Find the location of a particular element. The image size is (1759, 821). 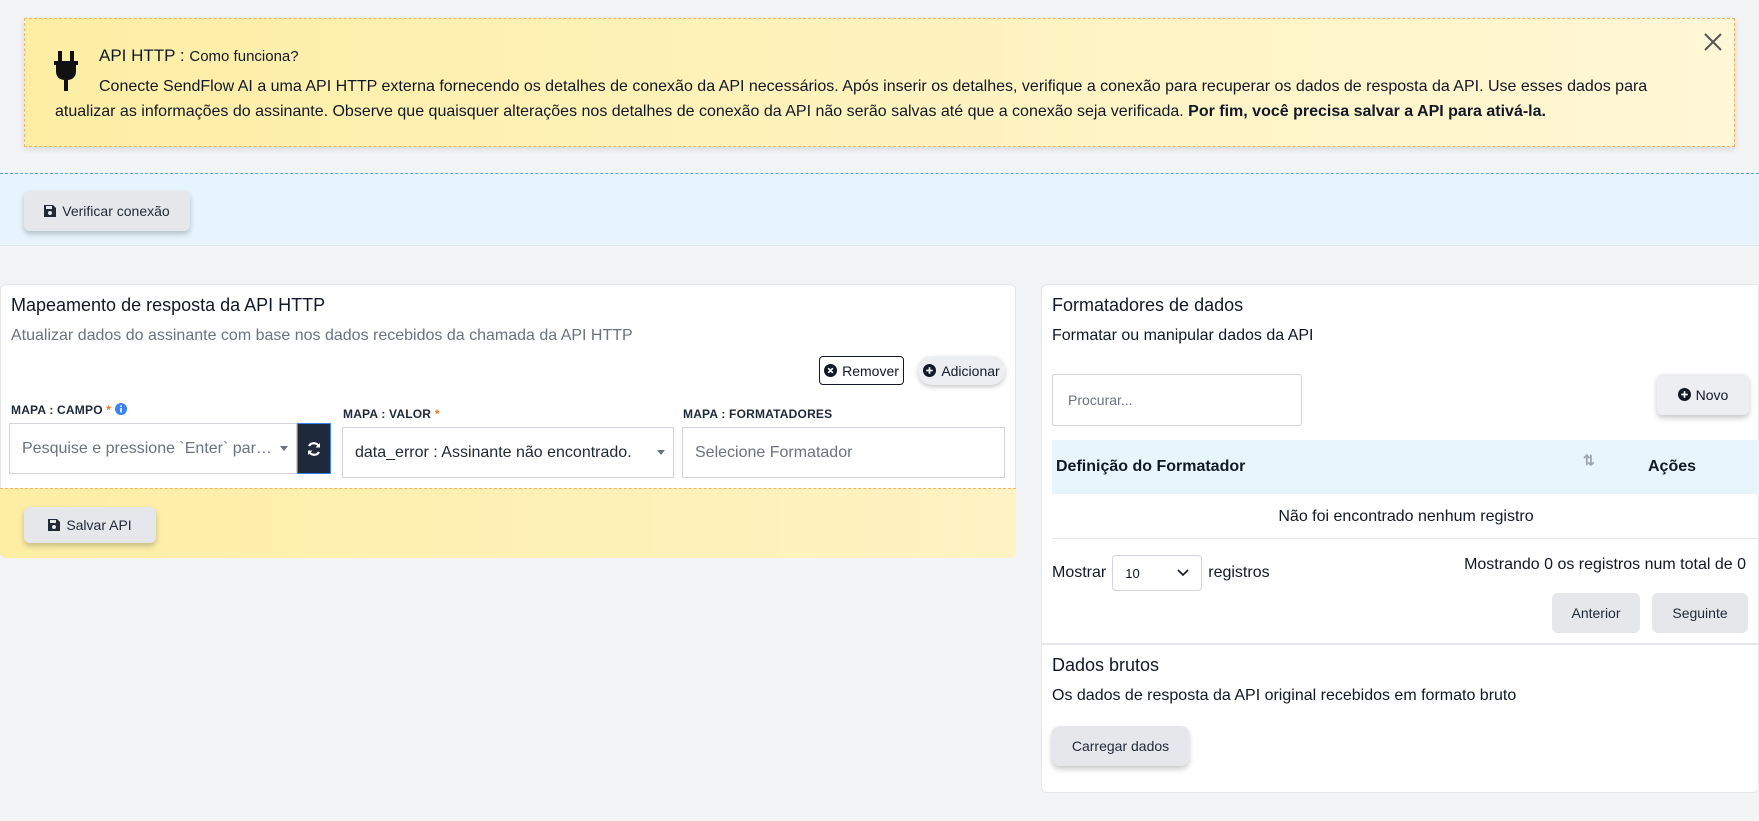

save-api-label: Salvar API is located at coordinates (99, 525).